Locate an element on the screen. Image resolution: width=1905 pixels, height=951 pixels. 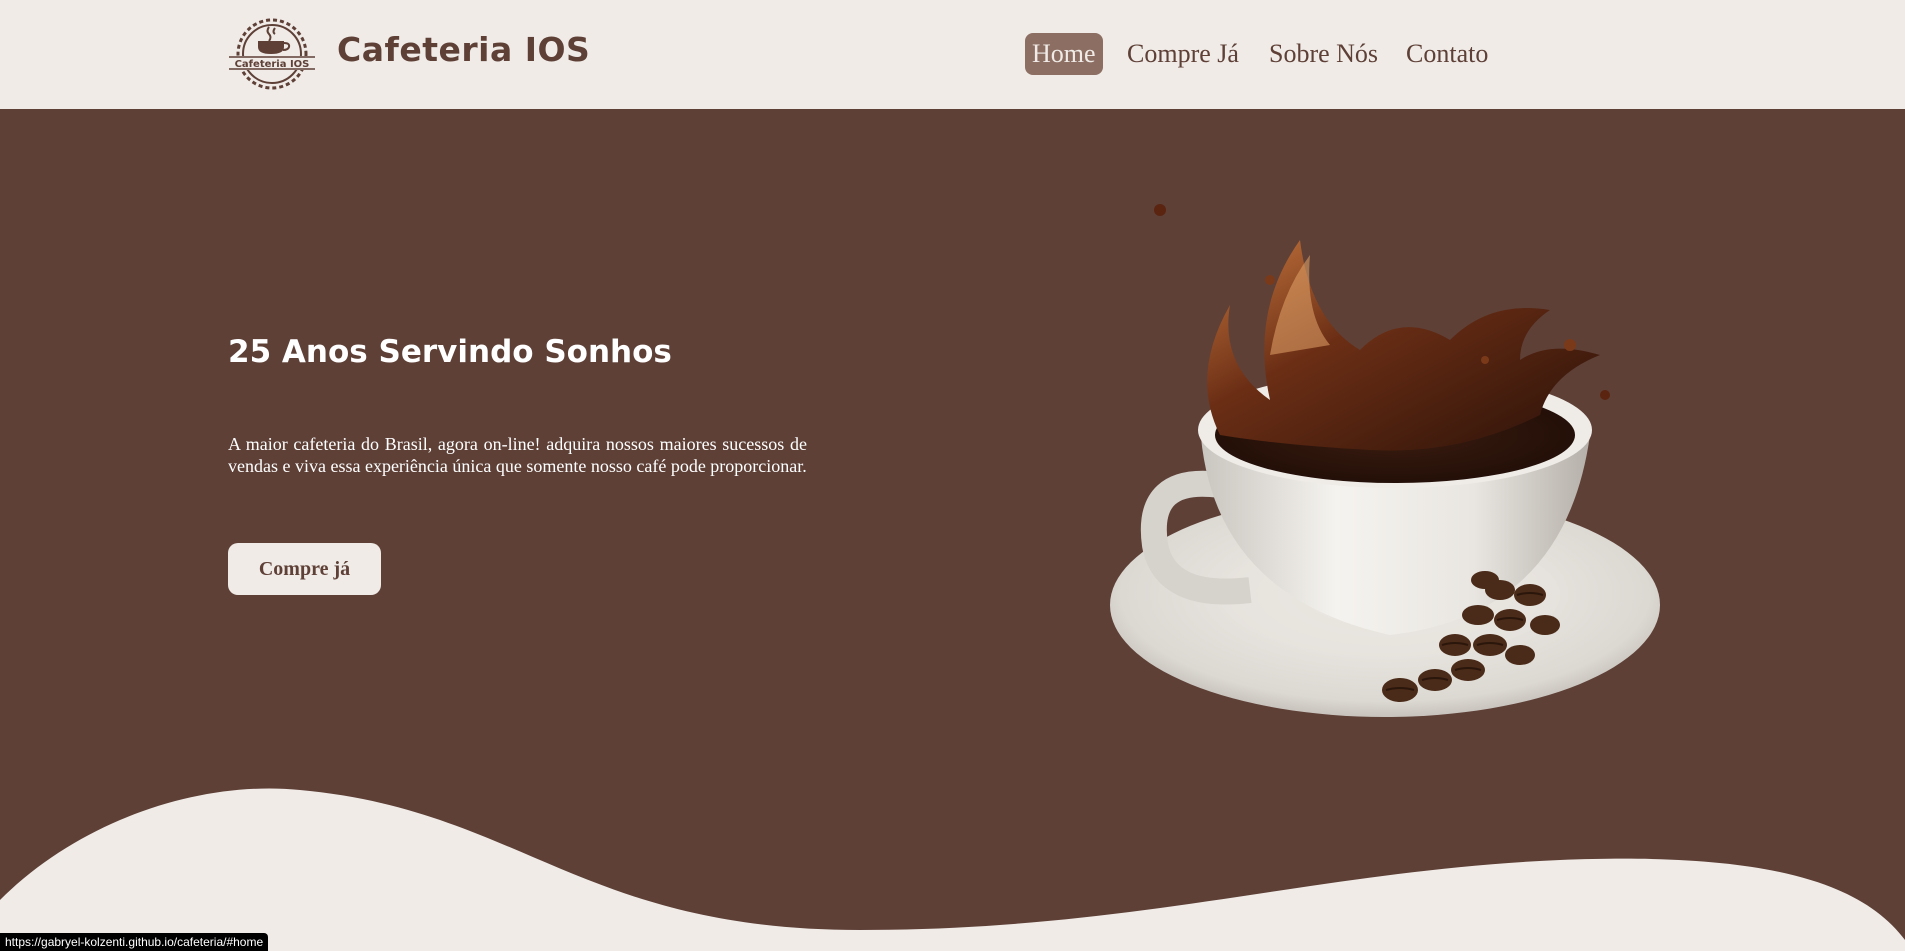
nav-contato: Contato is located at coordinates (1447, 54).